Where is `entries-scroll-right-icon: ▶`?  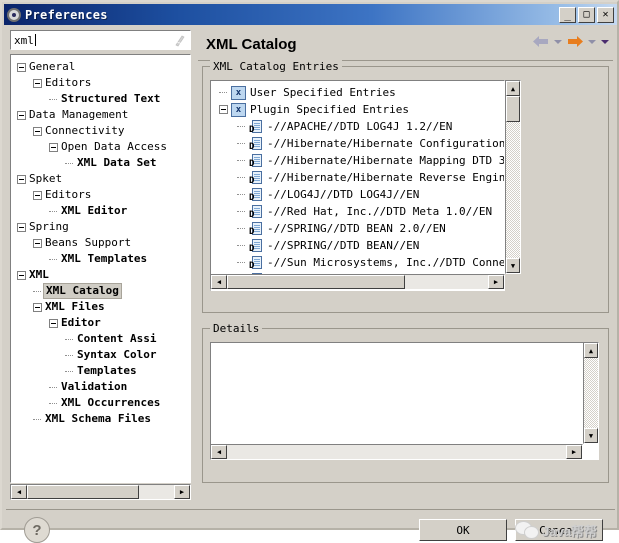 entries-scroll-right-icon: ▶ is located at coordinates (496, 282).